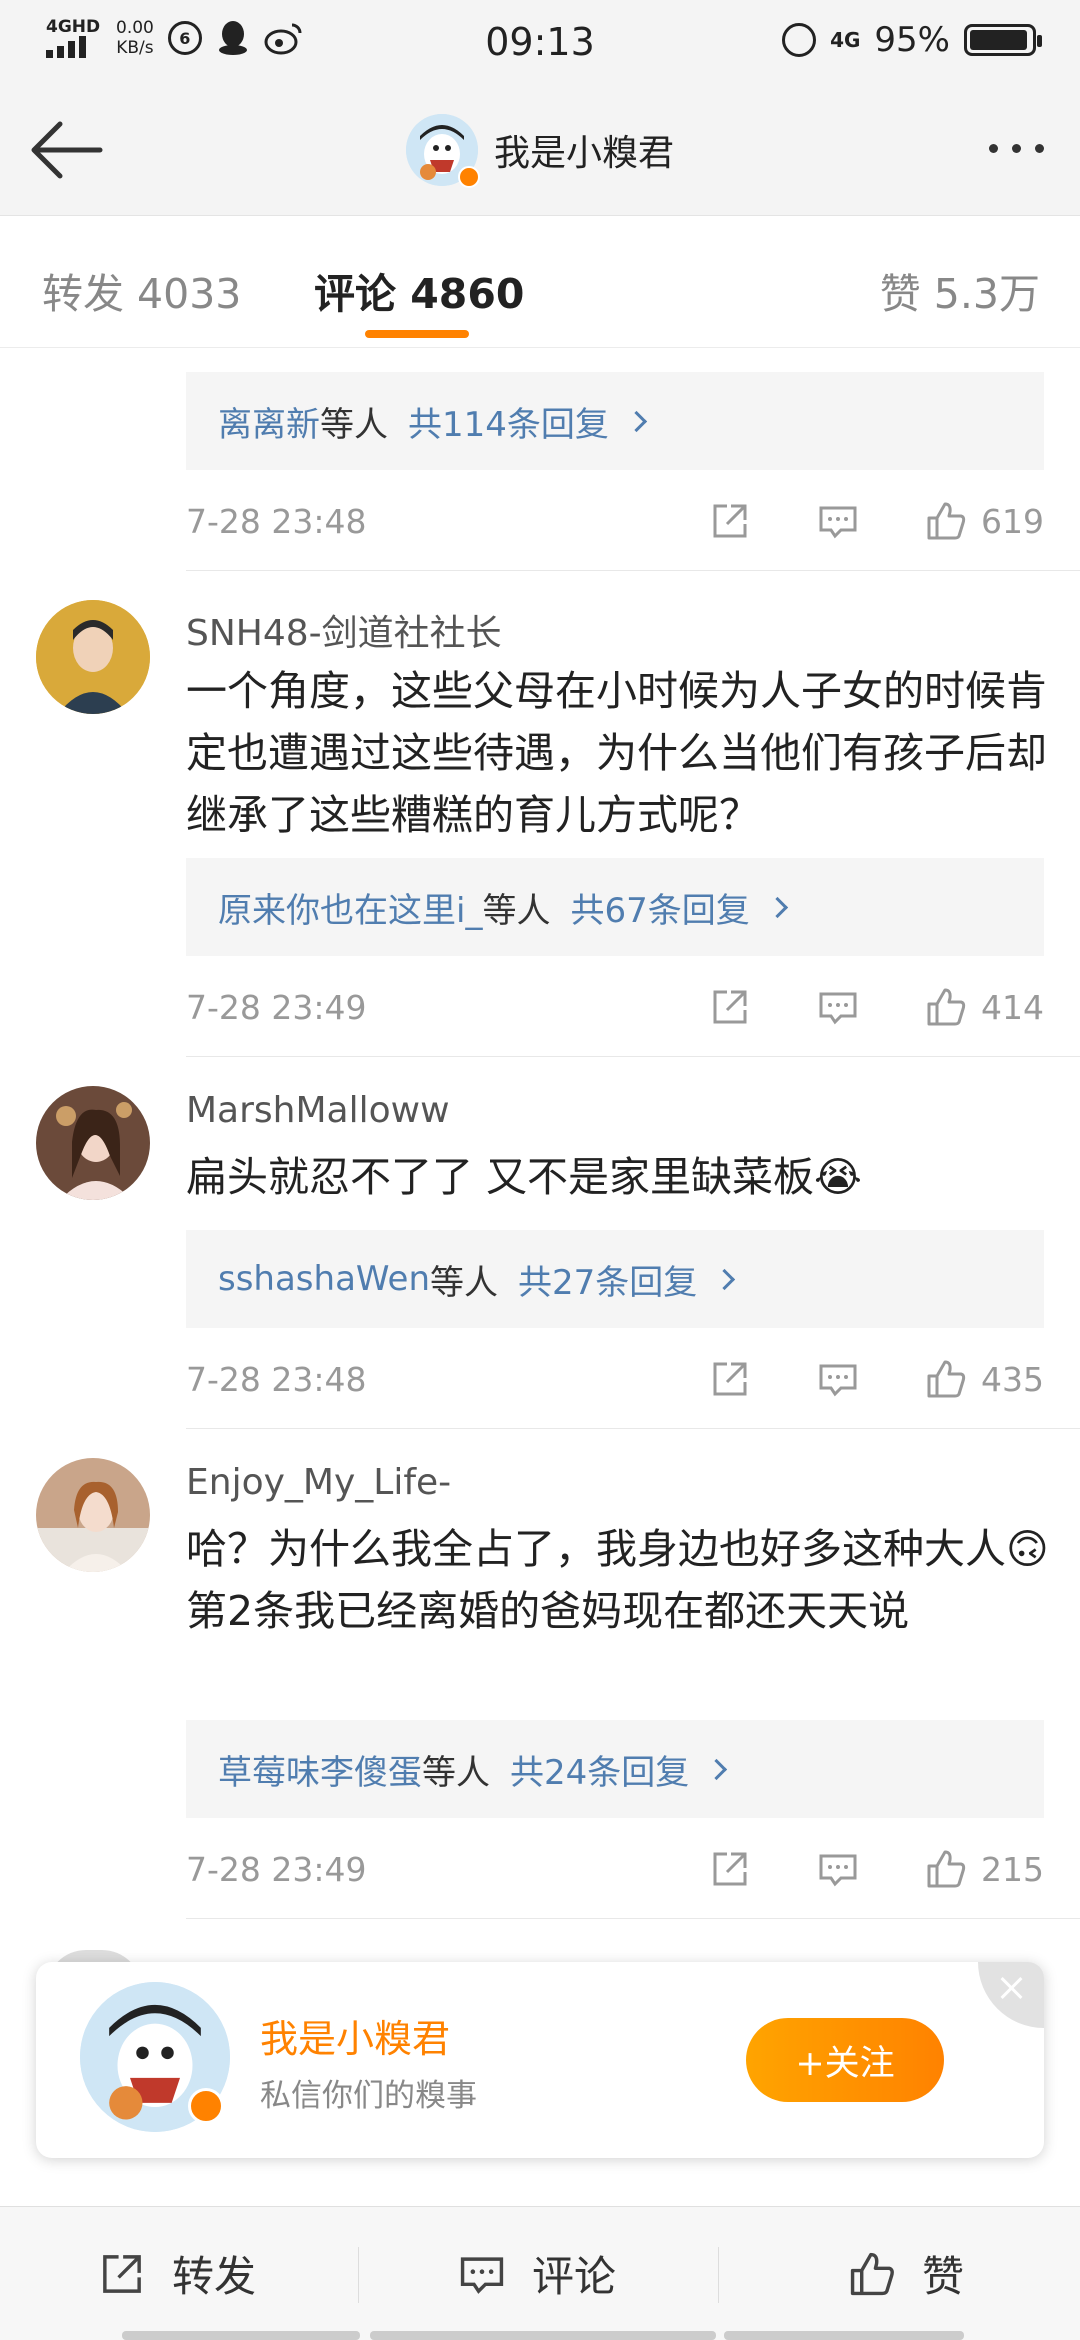  Describe the element at coordinates (324, 1279) in the screenshot. I see `reply-users: sshashaWen` at that location.